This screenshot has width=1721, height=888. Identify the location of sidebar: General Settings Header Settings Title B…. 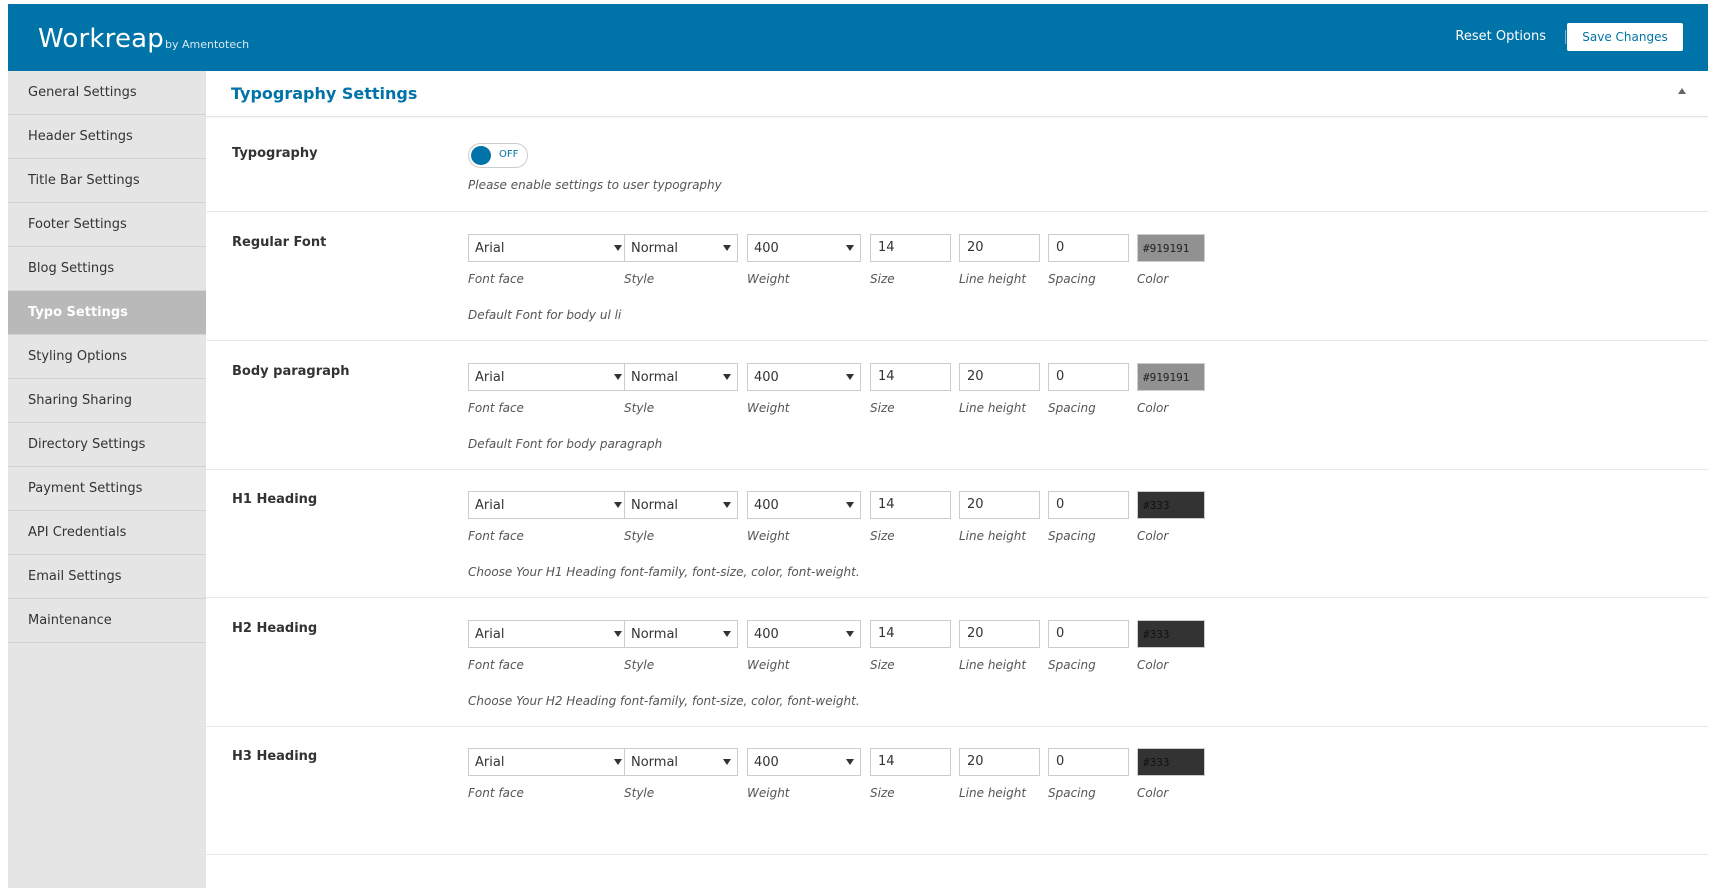
(107, 479).